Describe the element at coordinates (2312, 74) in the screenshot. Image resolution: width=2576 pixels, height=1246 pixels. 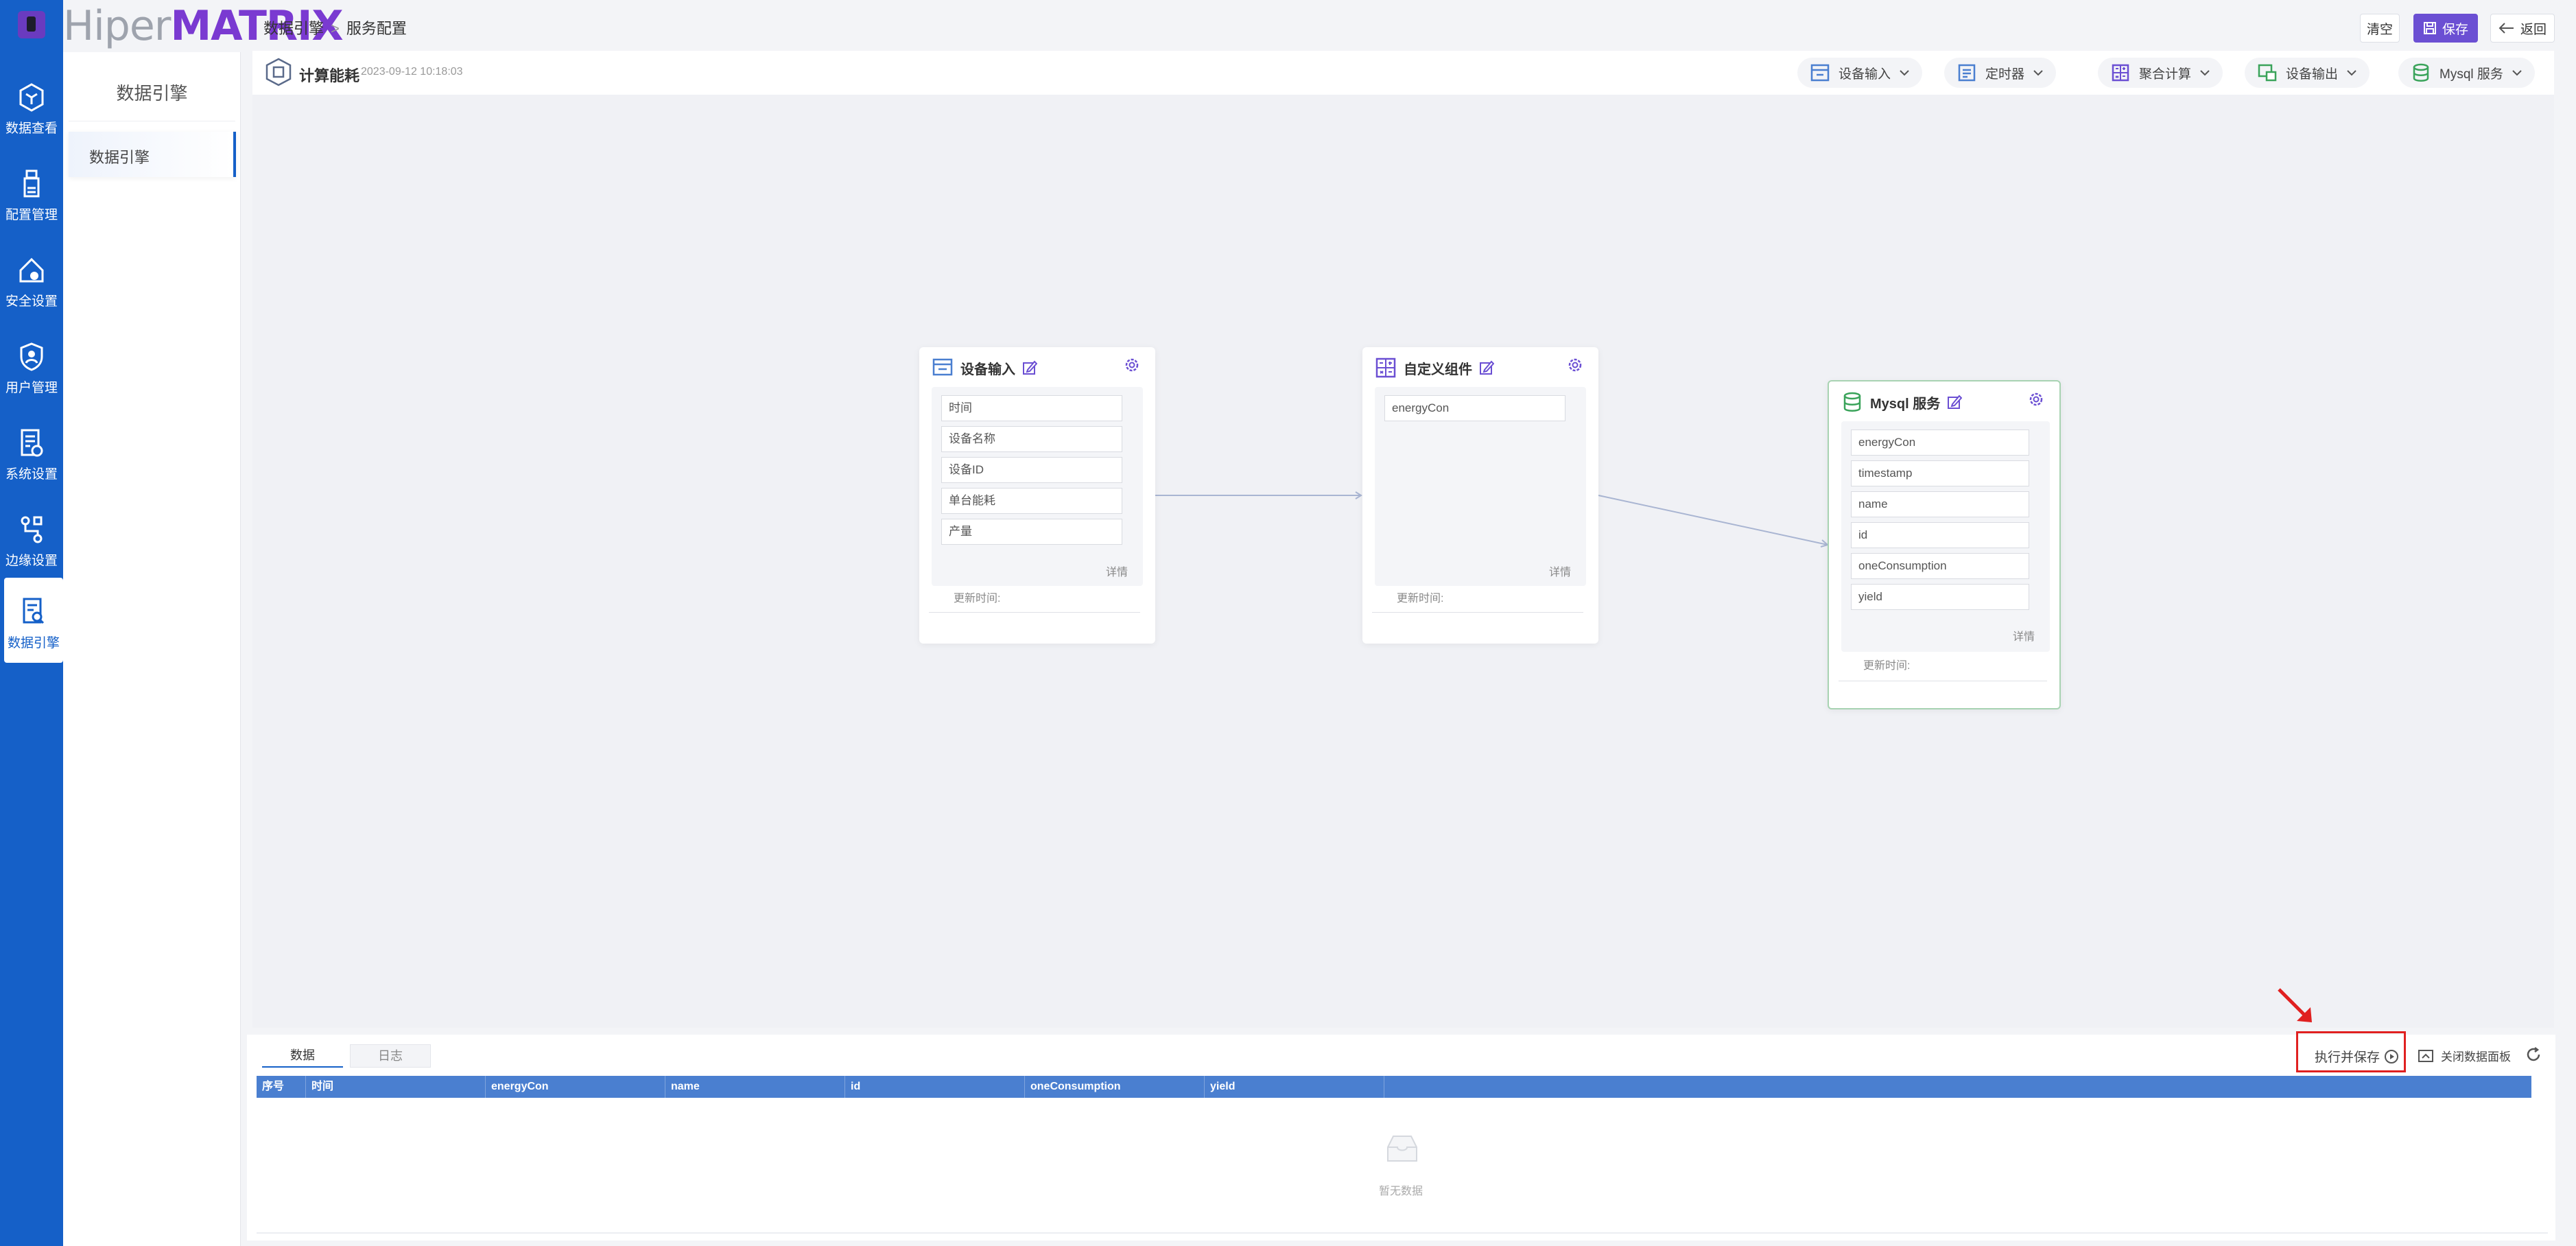
I see `toolbar-label: 设备输出` at that location.